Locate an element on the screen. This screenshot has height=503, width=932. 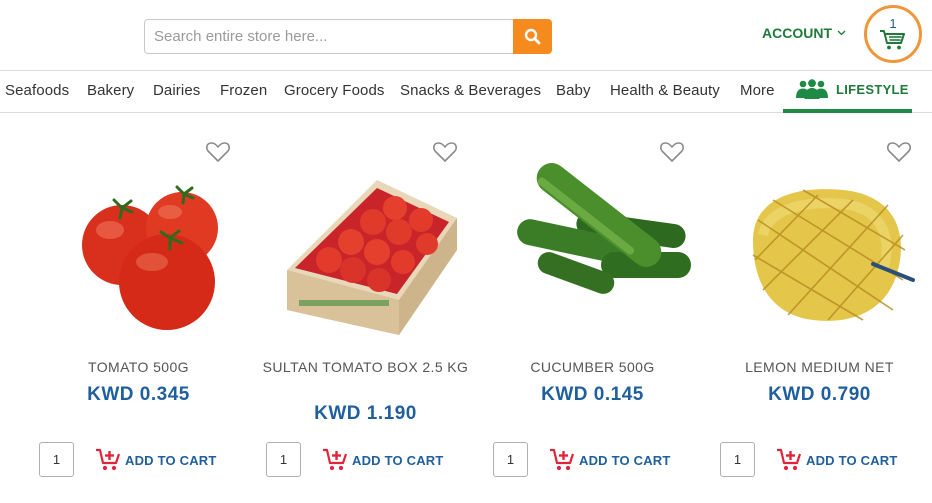
account-label: ACCOUNT is located at coordinates (797, 33).